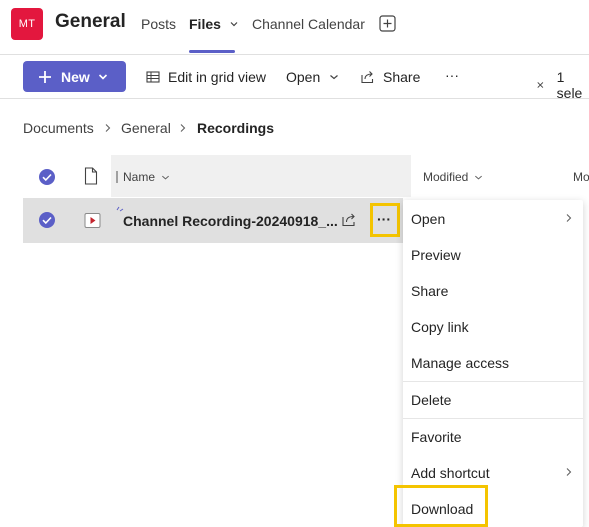 The width and height of the screenshot is (589, 527). I want to click on edit-grid-view-button: Edit in grid view, so click(206, 77).